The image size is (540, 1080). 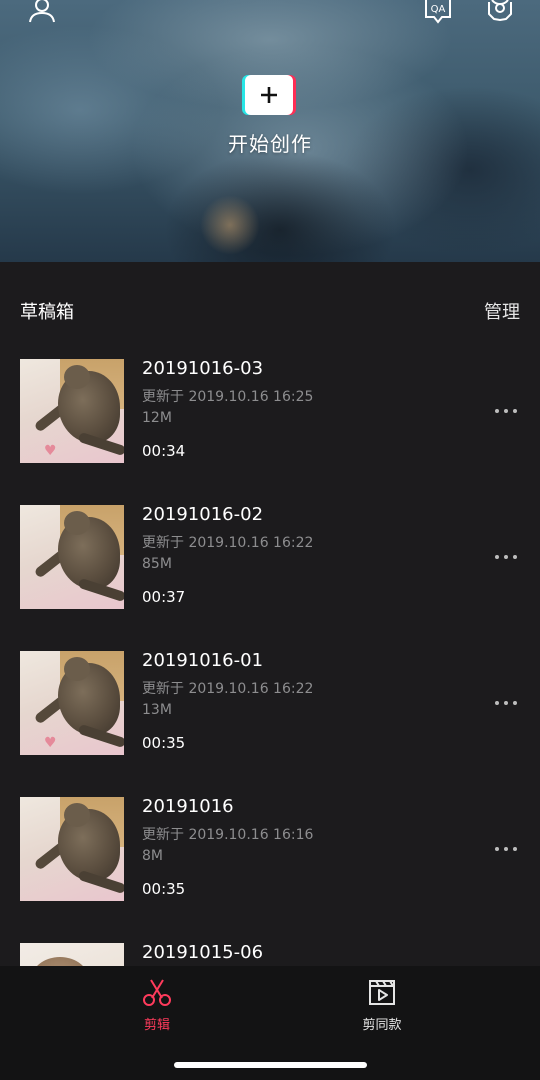 I want to click on draft-name: 20191016-02, so click(x=203, y=514).